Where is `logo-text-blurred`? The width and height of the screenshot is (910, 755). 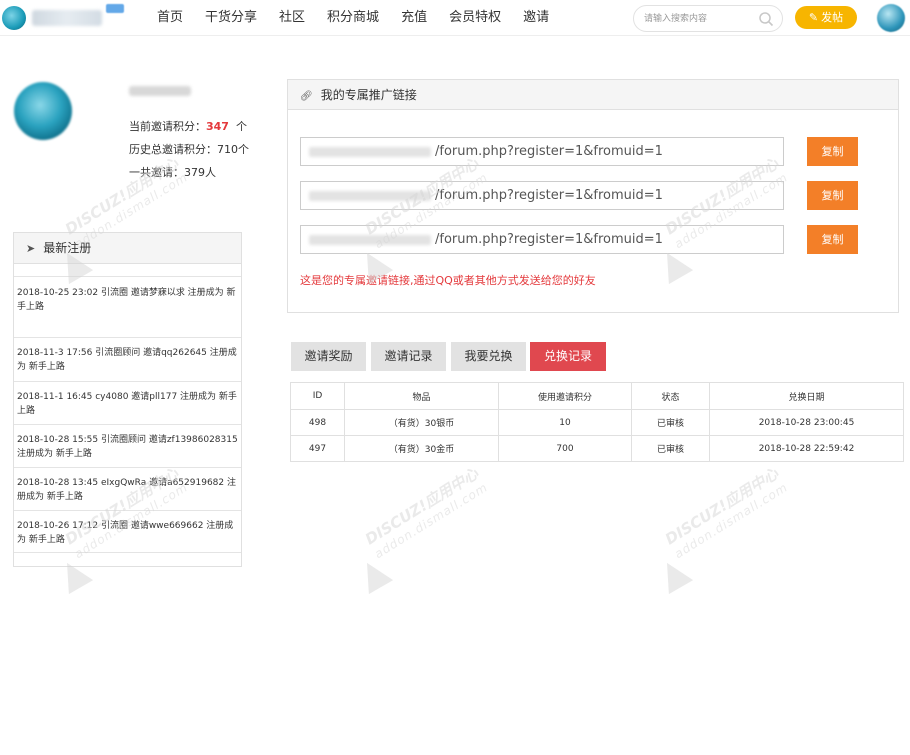 logo-text-blurred is located at coordinates (67, 18).